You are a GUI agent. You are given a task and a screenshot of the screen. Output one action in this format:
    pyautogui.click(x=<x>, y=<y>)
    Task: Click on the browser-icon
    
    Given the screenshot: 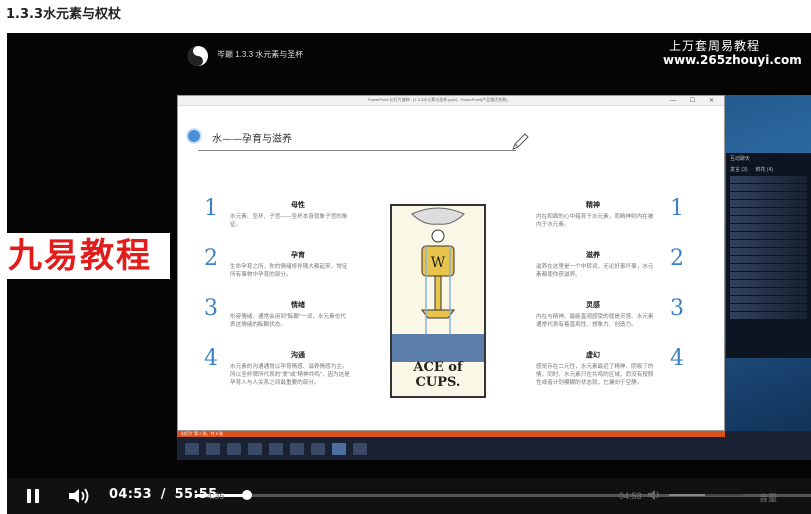 What is the action you would take?
    pyautogui.click(x=276, y=449)
    